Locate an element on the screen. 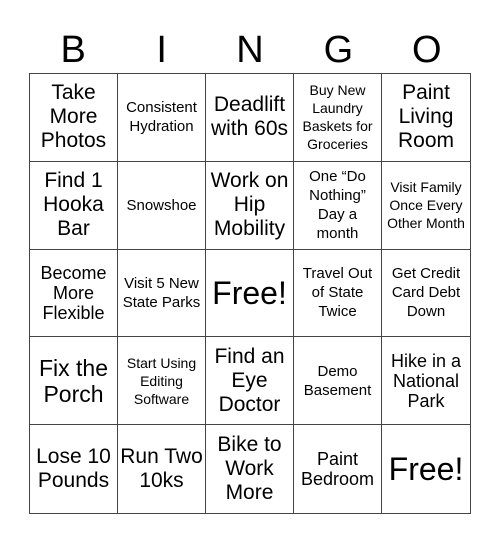  header-letter-n: N is located at coordinates (250, 50).